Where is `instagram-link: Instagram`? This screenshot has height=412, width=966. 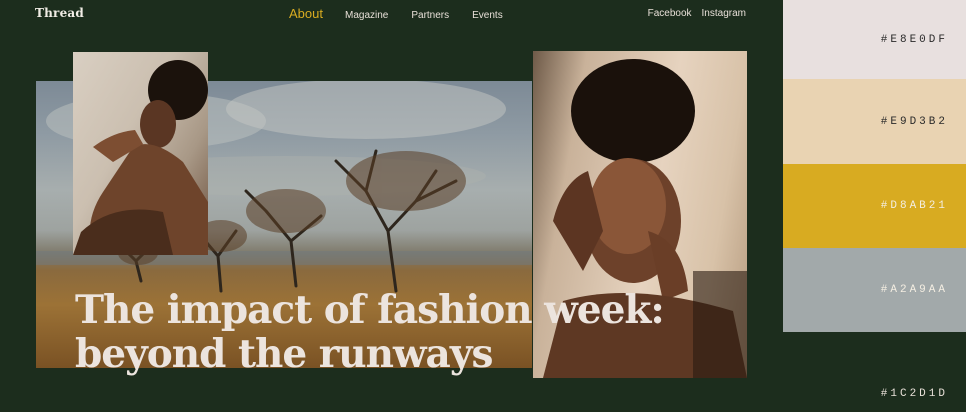
instagram-link: Instagram is located at coordinates (724, 13).